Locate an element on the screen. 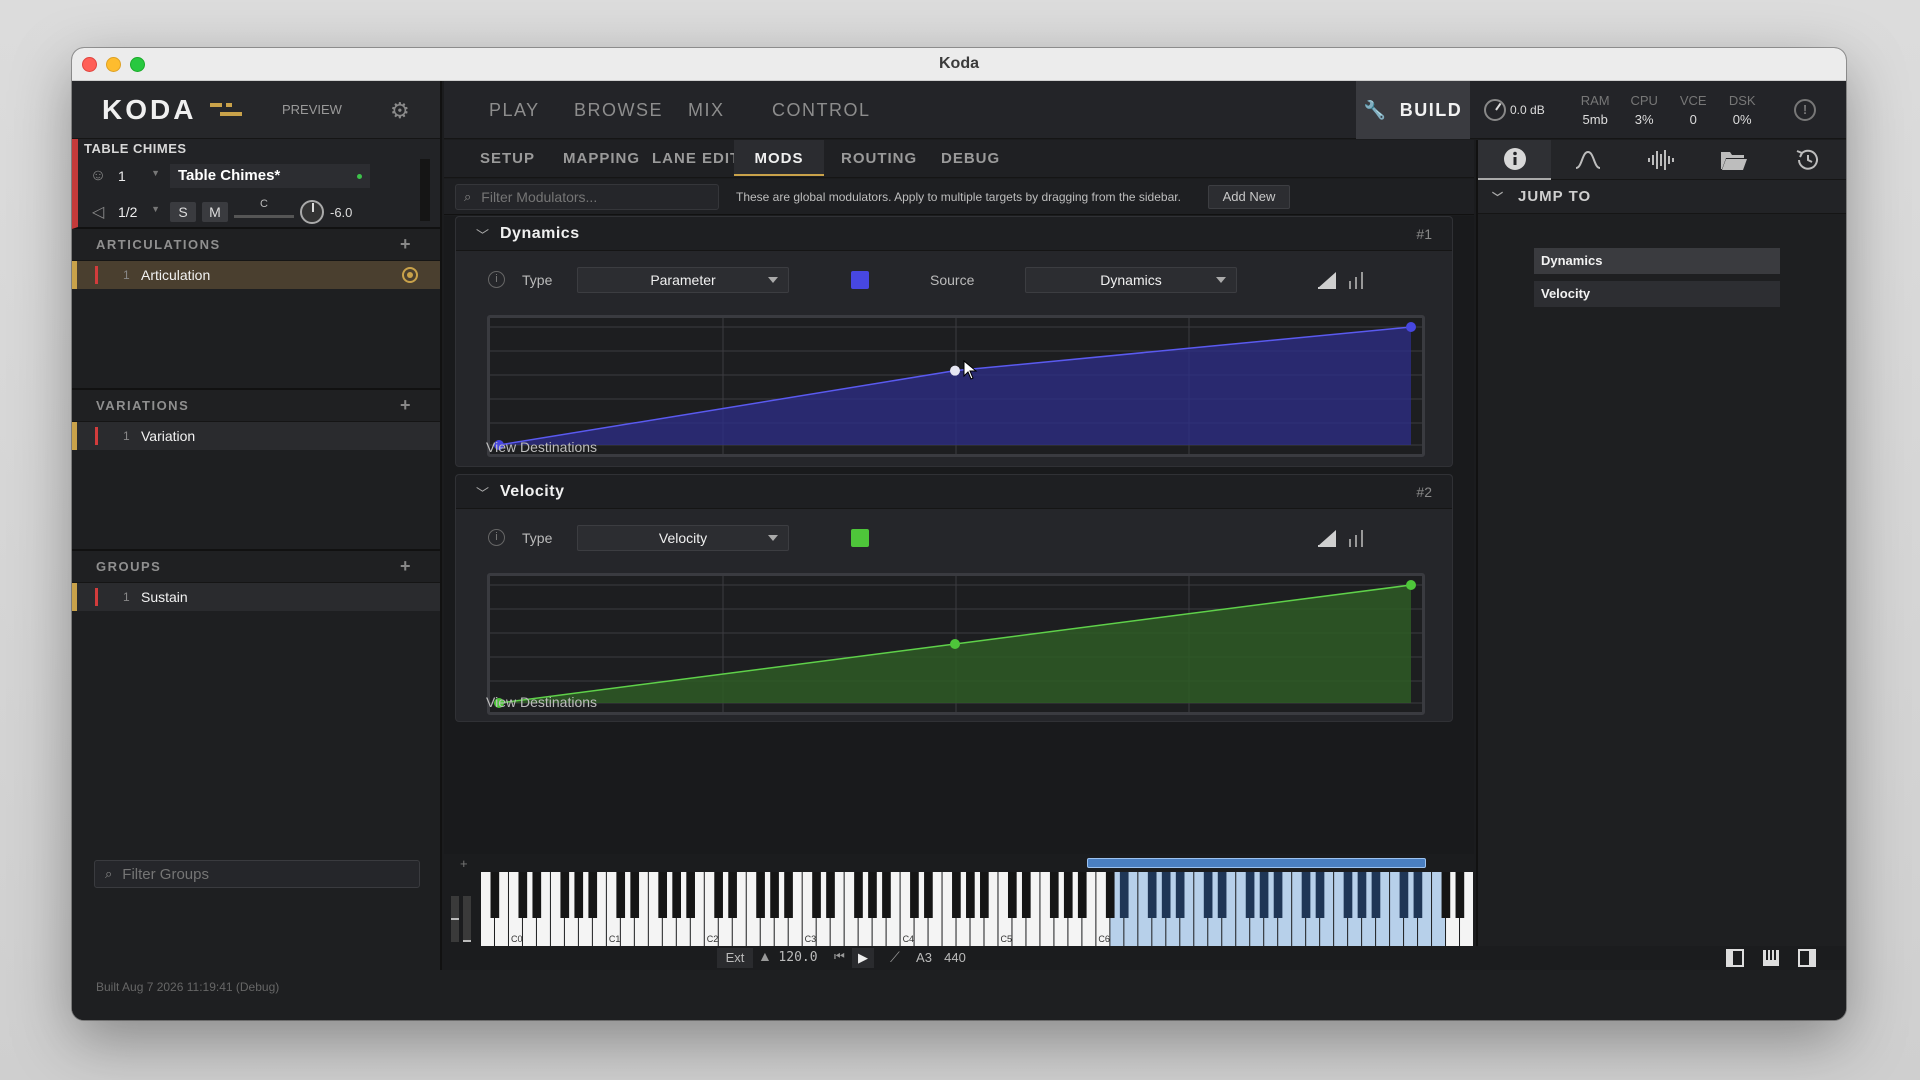 This screenshot has height=1080, width=1920. maximize-window-button is located at coordinates (137, 64).